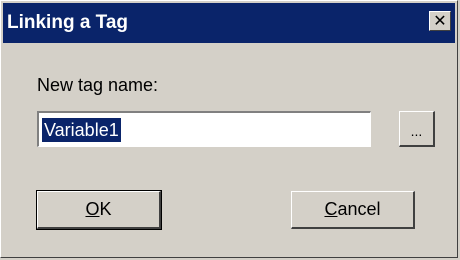 The height and width of the screenshot is (260, 460). I want to click on tag-name-label: New tag name:, so click(98, 85).